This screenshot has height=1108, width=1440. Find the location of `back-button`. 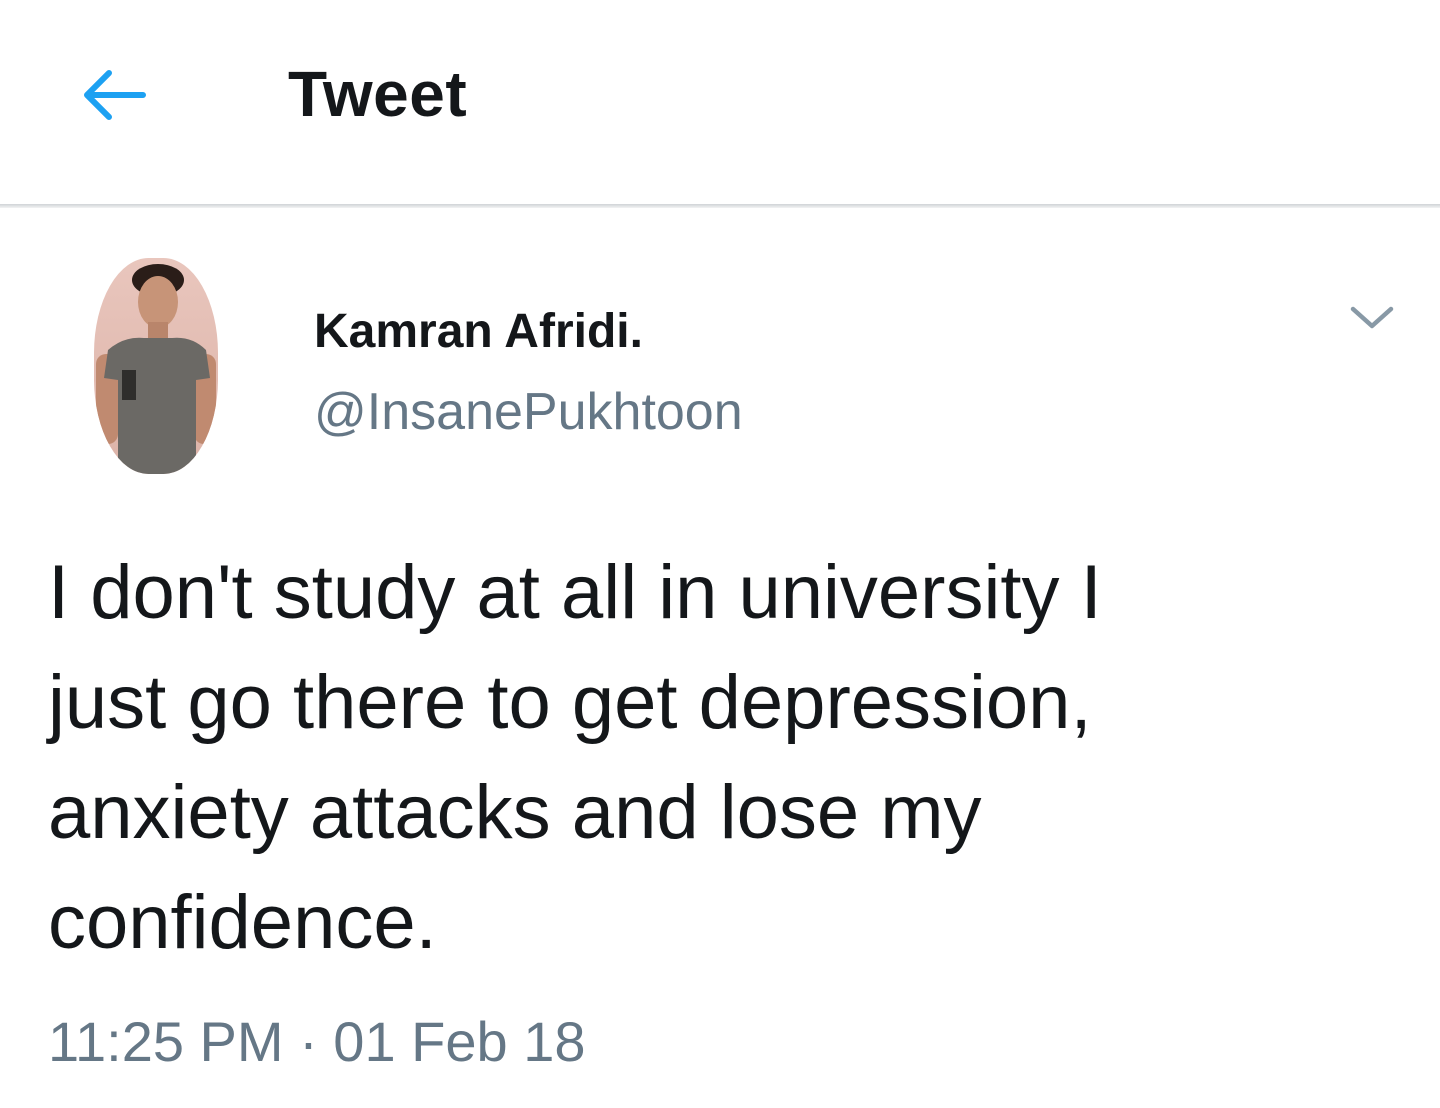

back-button is located at coordinates (113, 95).